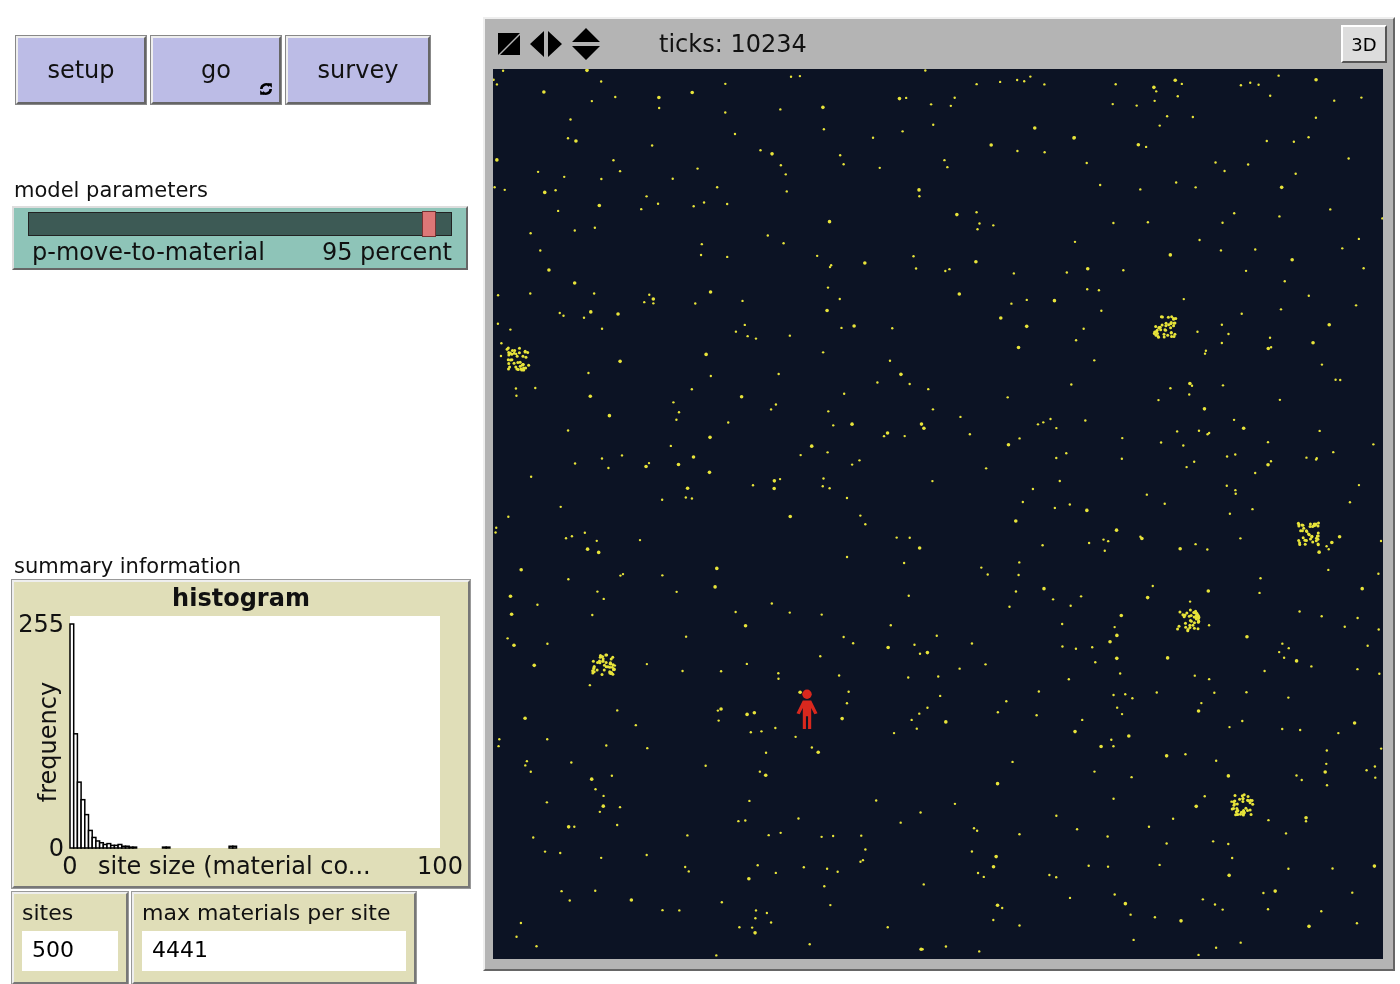 The image size is (1400, 984). Describe the element at coordinates (241, 597) in the screenshot. I see `plot-title: histogram` at that location.